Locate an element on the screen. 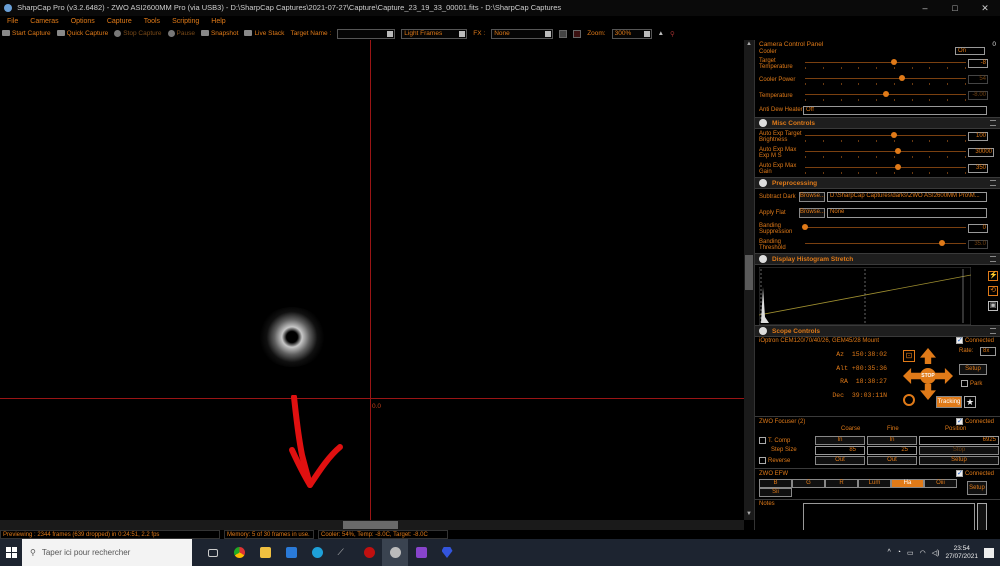 This screenshot has width=1000, height=566. t-comp-checkbox: T. Comp is located at coordinates (774, 440).